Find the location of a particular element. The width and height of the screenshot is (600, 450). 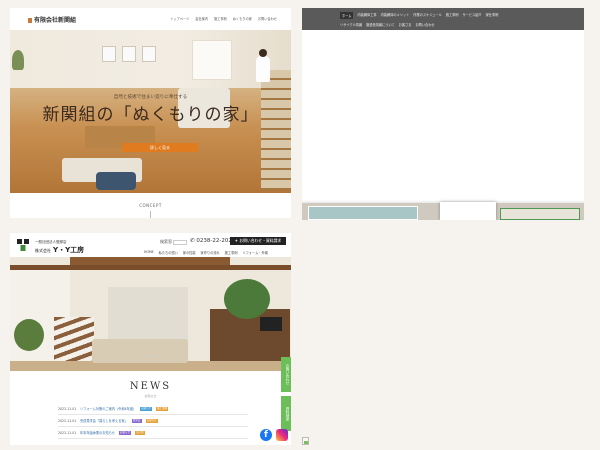

nav-item: 内装解体工事 is located at coordinates (366, 15).